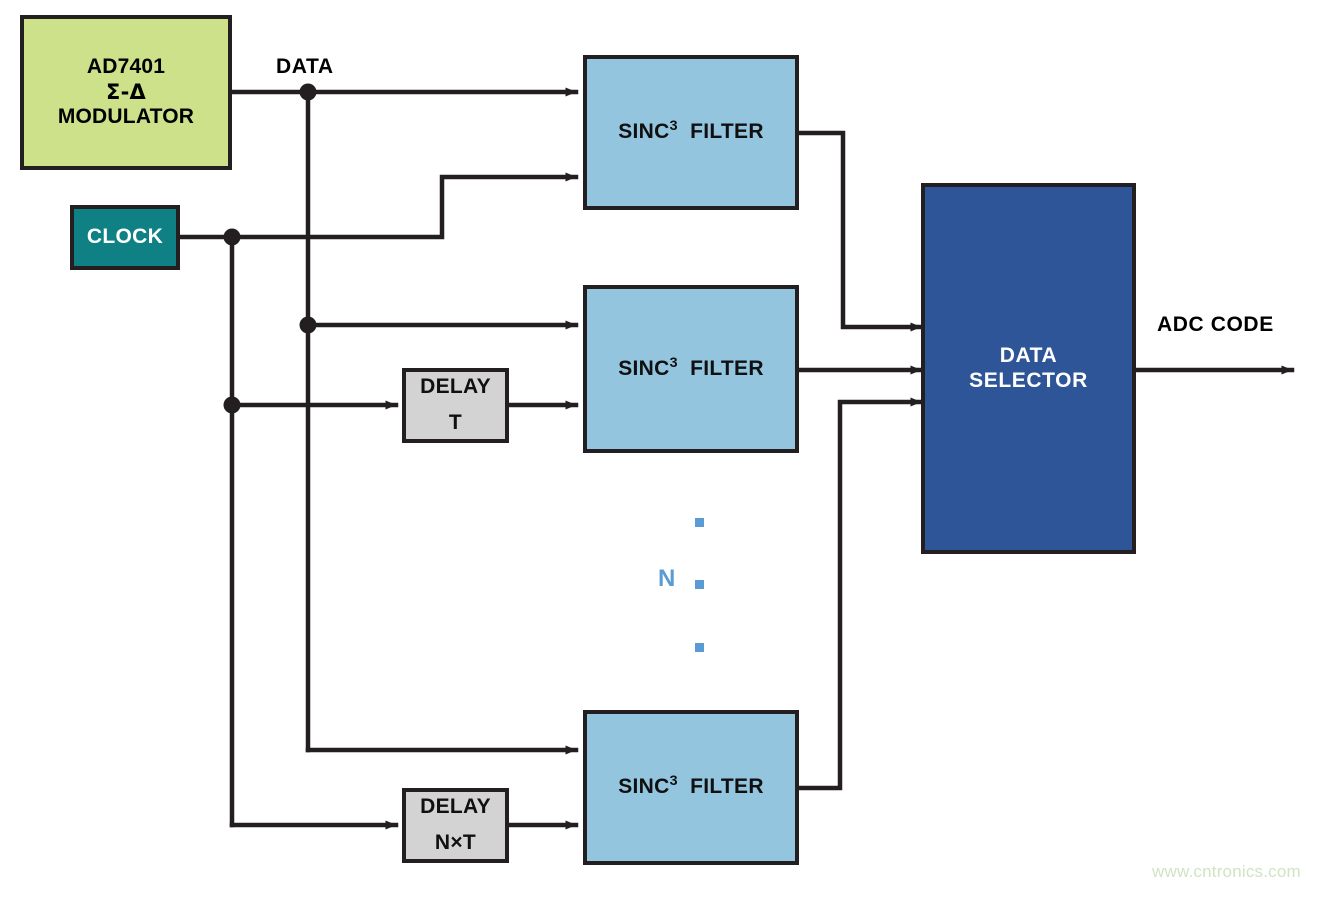 Image resolution: width=1327 pixels, height=898 pixels. I want to click on label-repeat-count-n: N, so click(667, 578).